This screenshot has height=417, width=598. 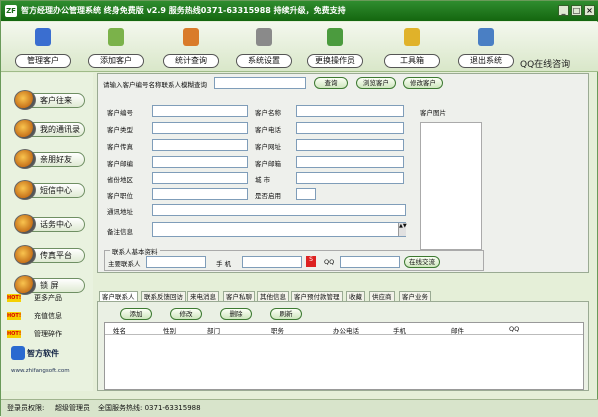 What do you see at coordinates (344, 334) in the screenshot?
I see `header-divider` at bounding box center [344, 334].